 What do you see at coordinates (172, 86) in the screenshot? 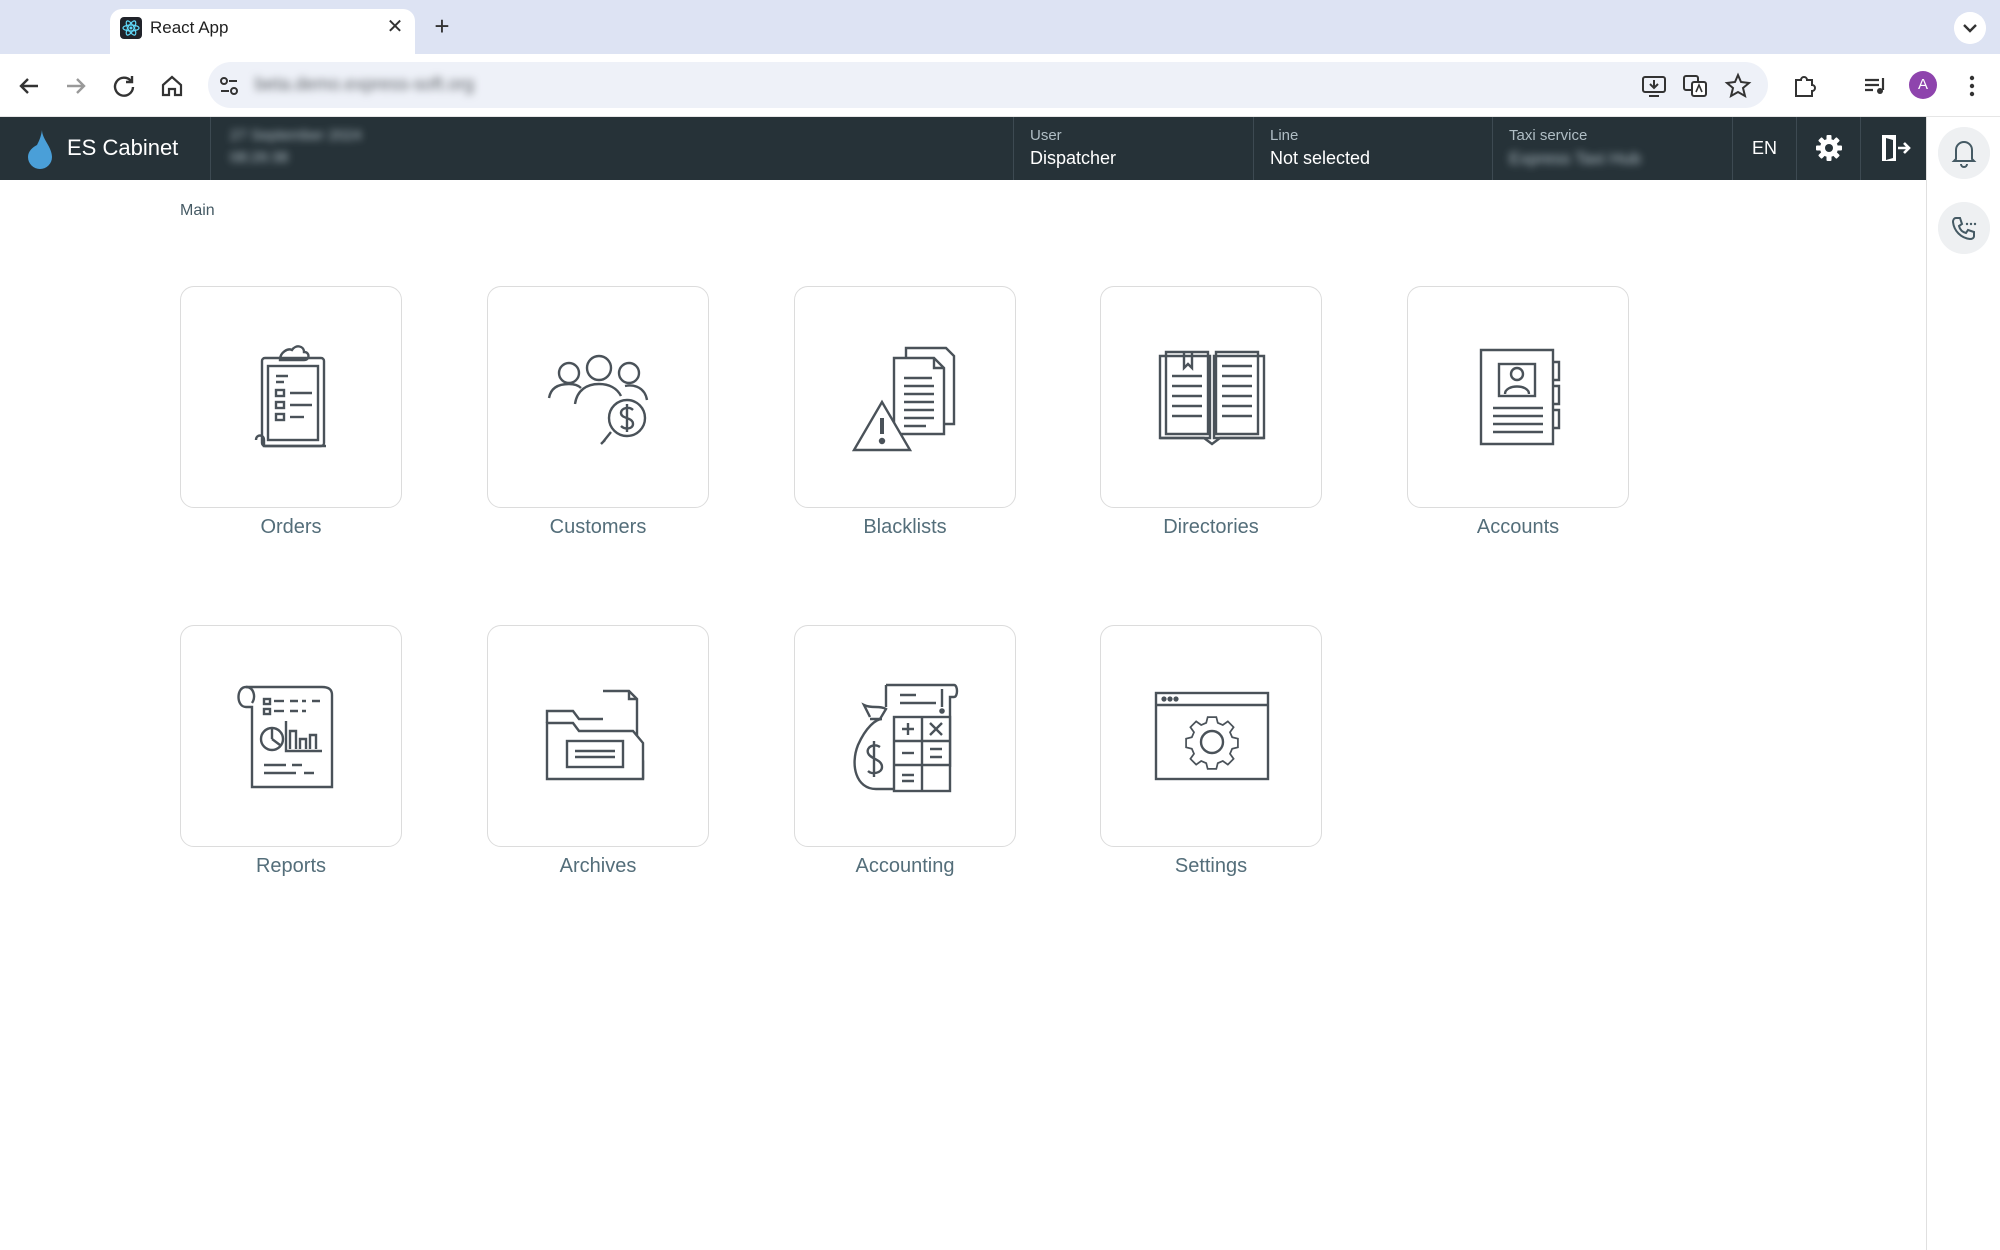
I see `home-icon` at bounding box center [172, 86].